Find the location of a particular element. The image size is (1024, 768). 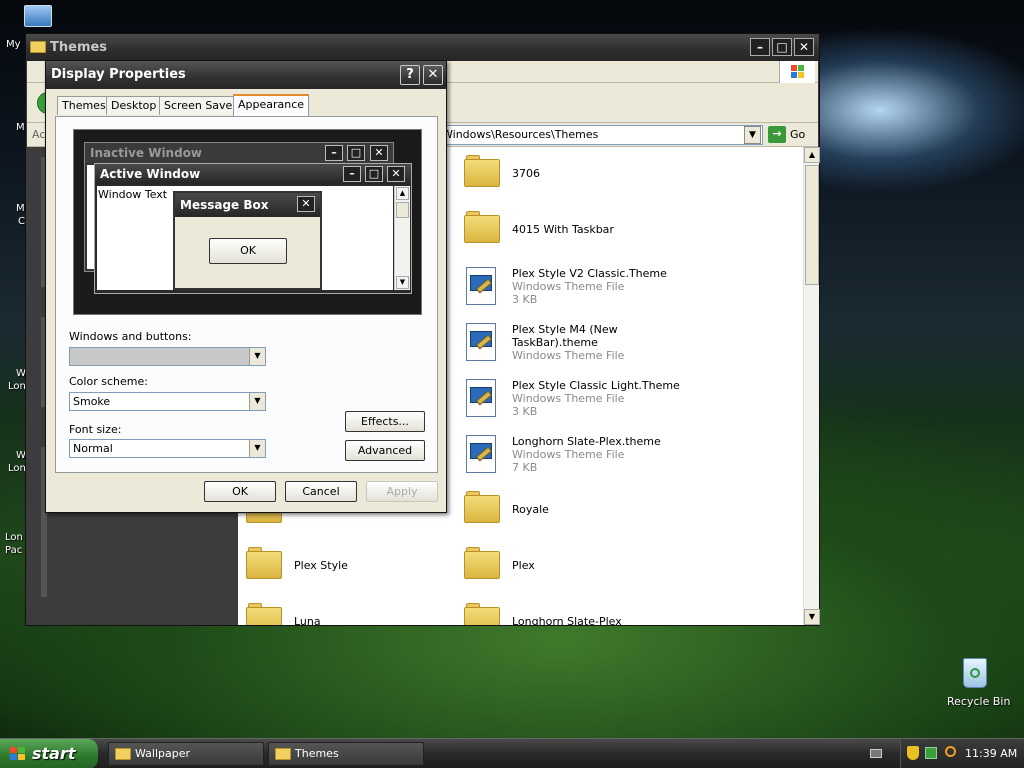

cancel-button: Cancel is located at coordinates (321, 491).